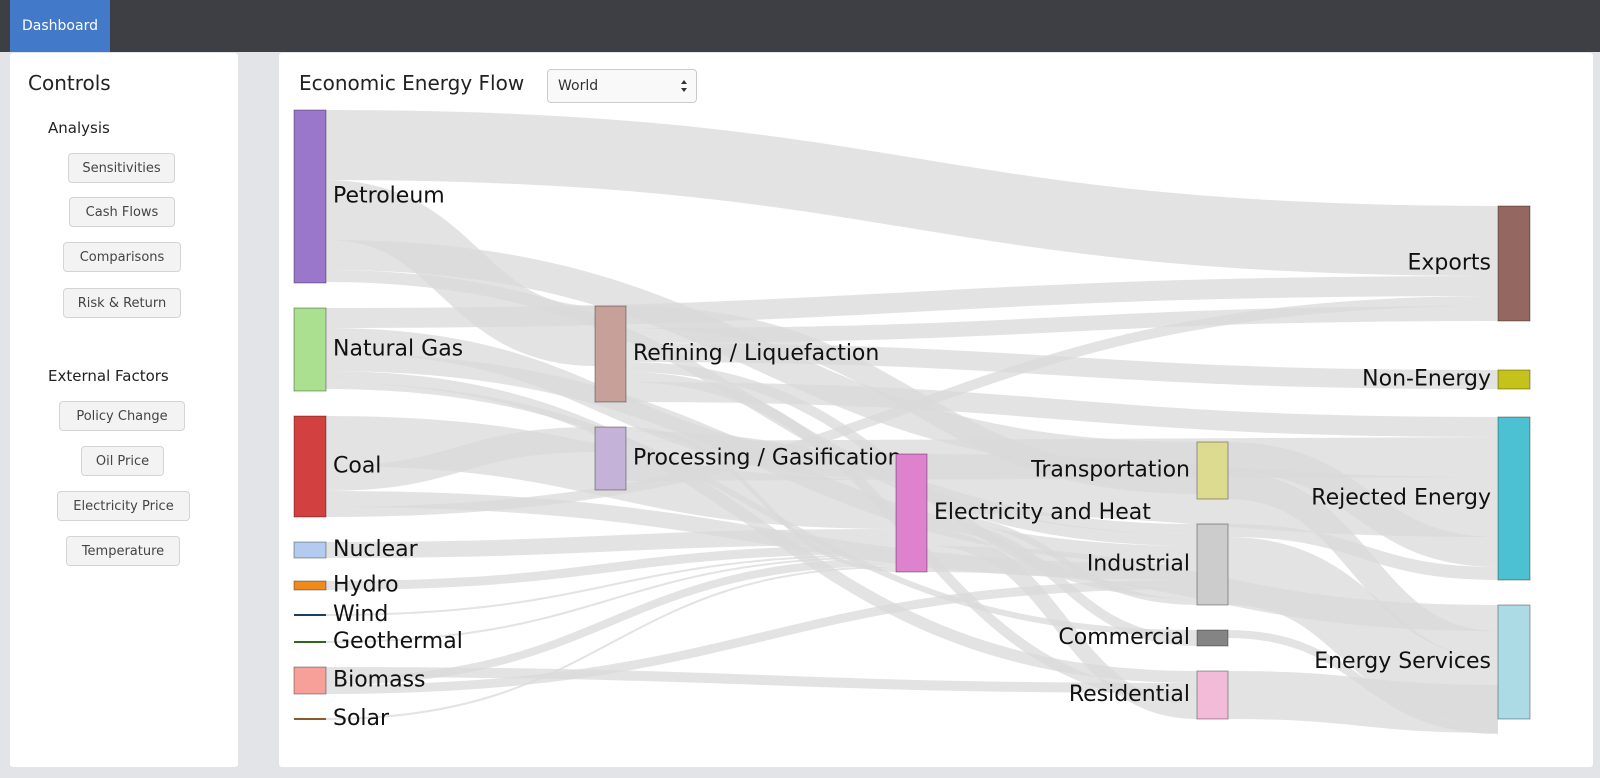 The width and height of the screenshot is (1600, 778). I want to click on sankey-node: Geothermal, so click(378, 641).